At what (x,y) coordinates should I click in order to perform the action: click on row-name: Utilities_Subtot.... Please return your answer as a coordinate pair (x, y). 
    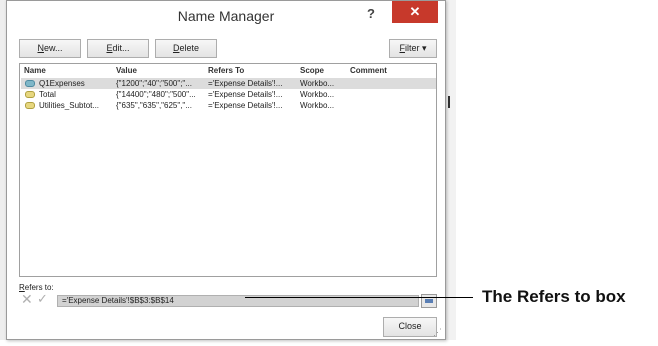
    Looking at the image, I should click on (69, 105).